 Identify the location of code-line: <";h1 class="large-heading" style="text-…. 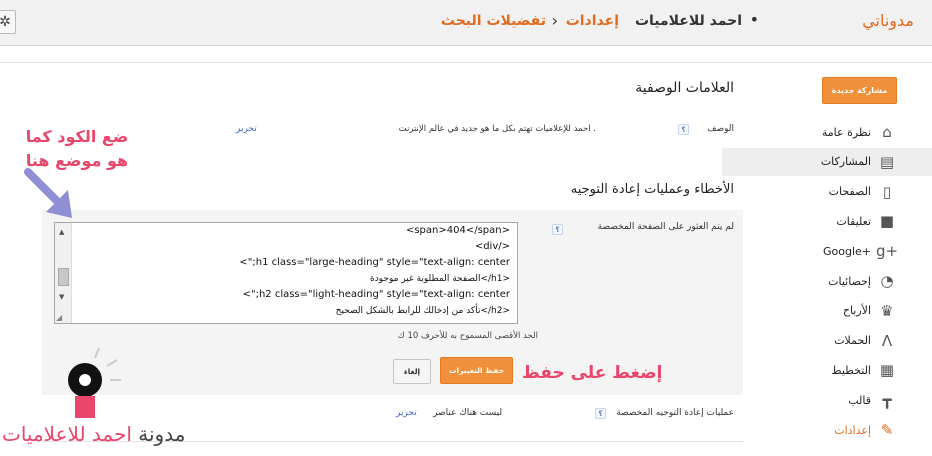
(374, 262).